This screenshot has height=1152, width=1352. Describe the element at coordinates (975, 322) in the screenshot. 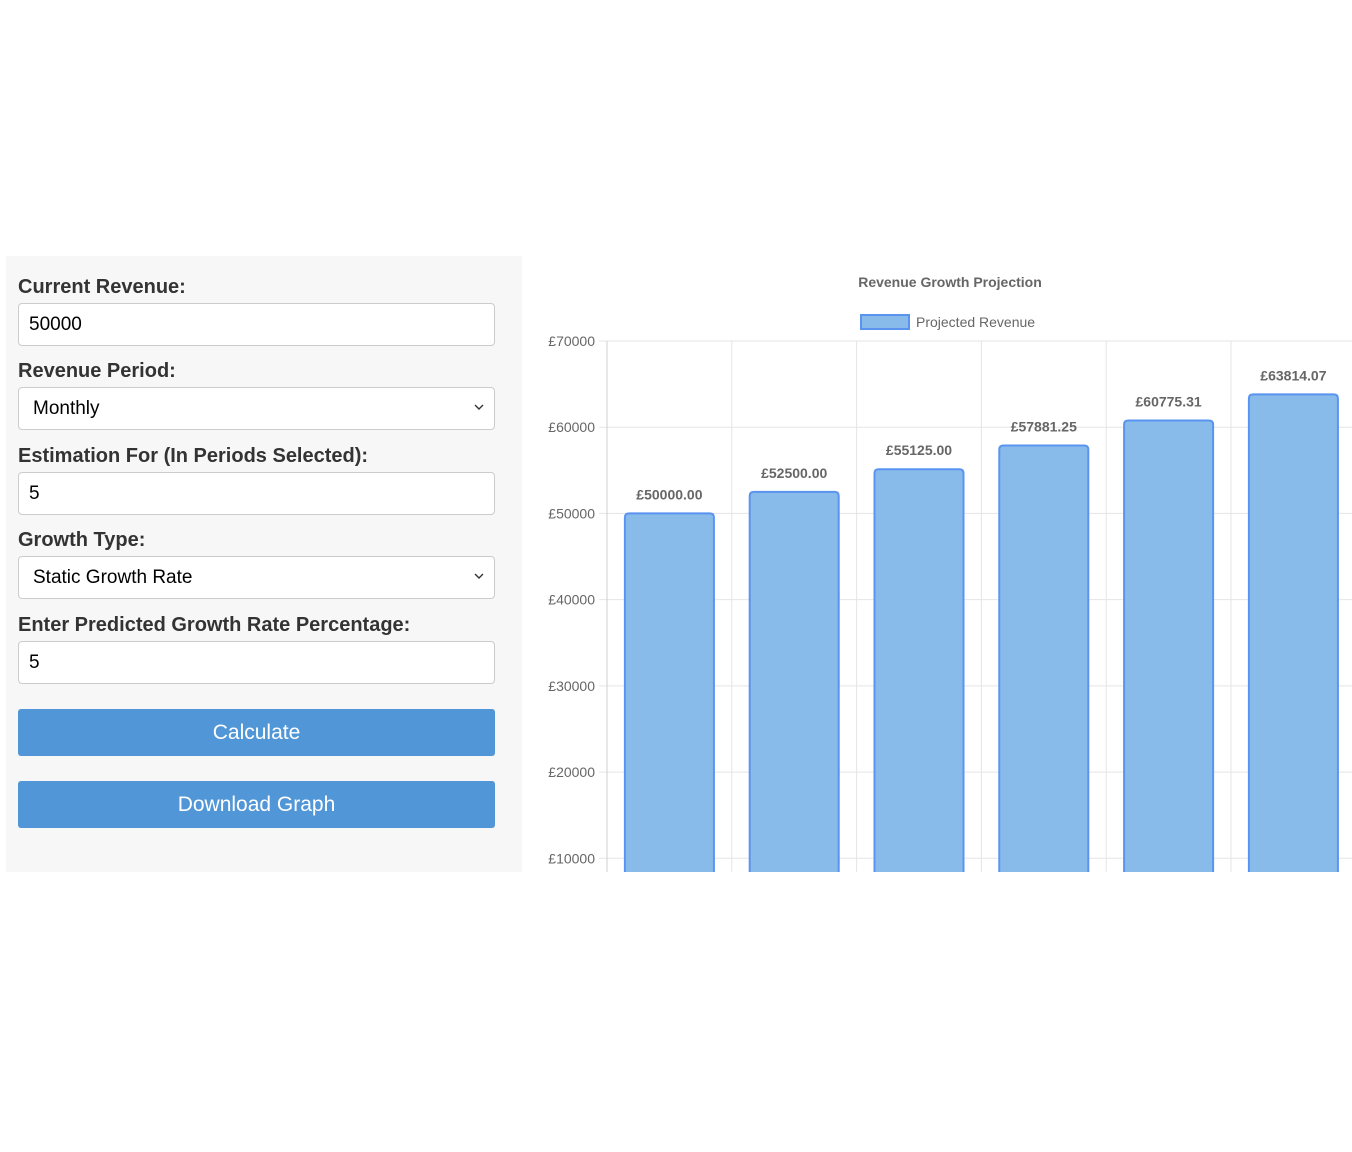

I see `legend-label: Projected Revenue` at that location.